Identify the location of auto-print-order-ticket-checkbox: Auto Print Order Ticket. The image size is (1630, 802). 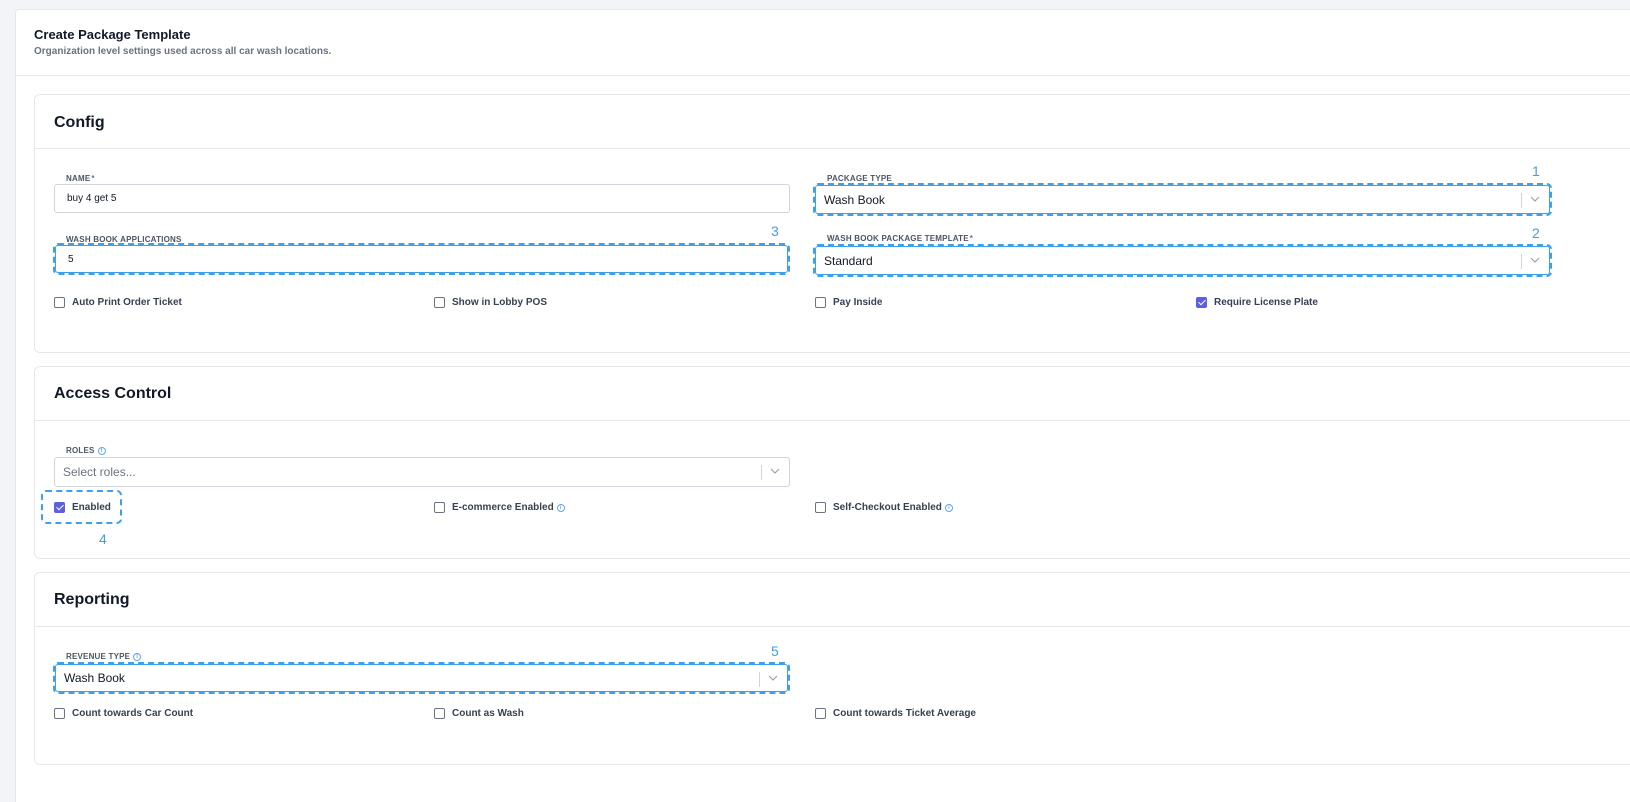
(118, 302).